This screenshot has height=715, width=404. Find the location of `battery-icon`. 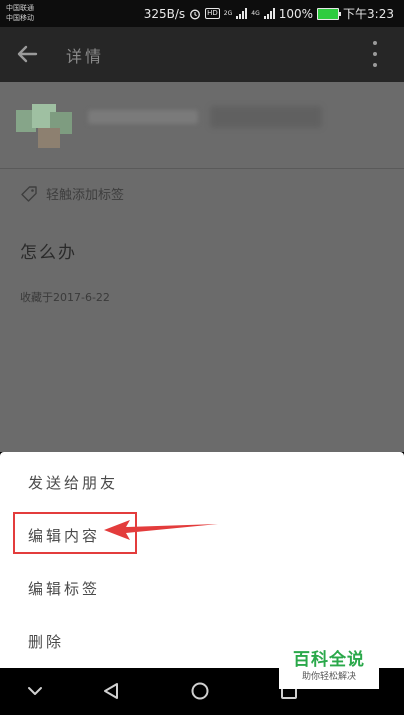

battery-icon is located at coordinates (329, 13).